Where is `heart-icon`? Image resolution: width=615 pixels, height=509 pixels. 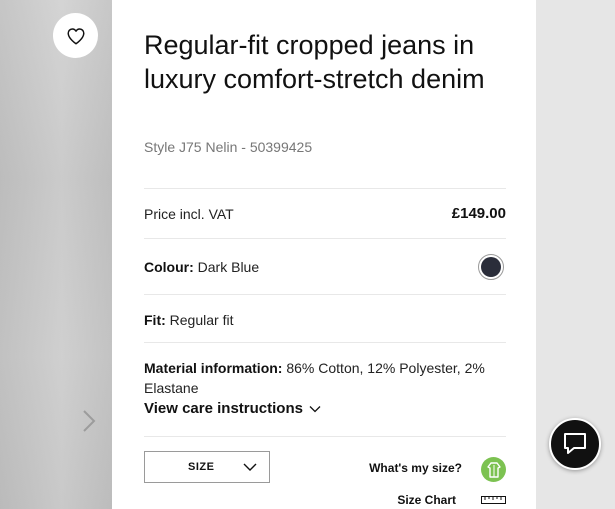 heart-icon is located at coordinates (75, 36).